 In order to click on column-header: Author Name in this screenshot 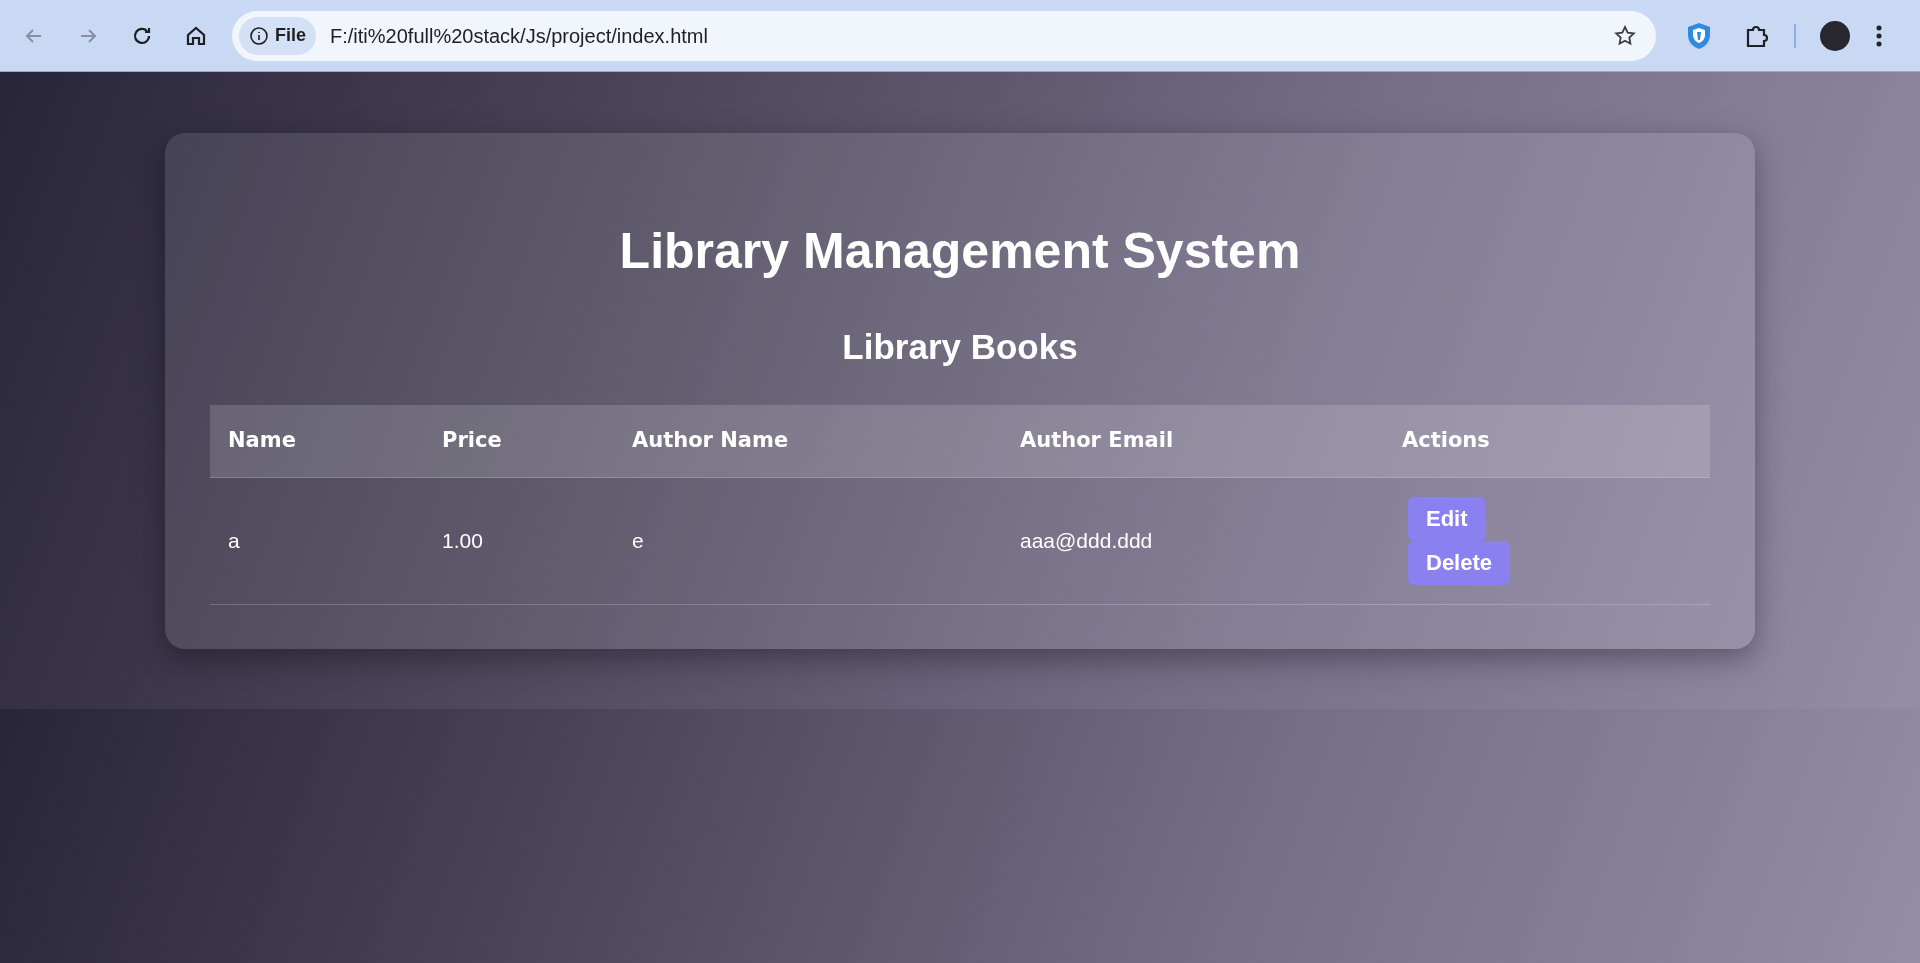, I will do `click(808, 441)`.